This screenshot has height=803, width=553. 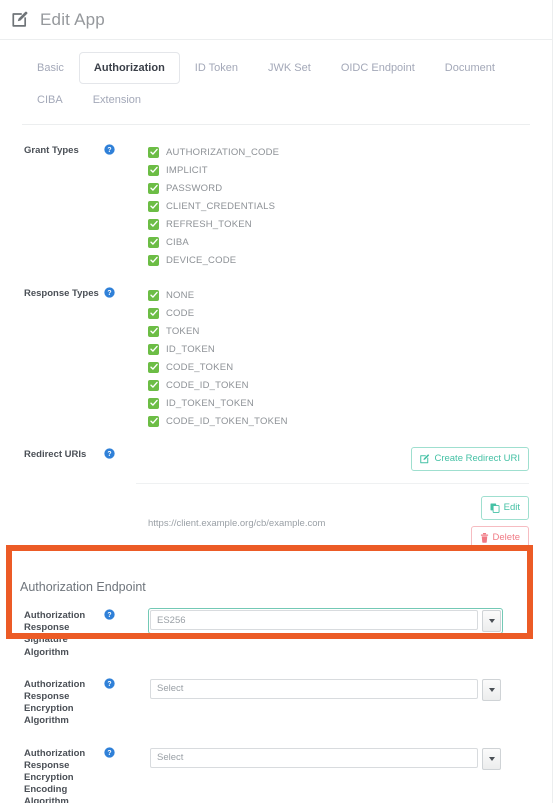 What do you see at coordinates (314, 688) in the screenshot?
I see `auth-response-encryption-algorithm-input: Select` at bounding box center [314, 688].